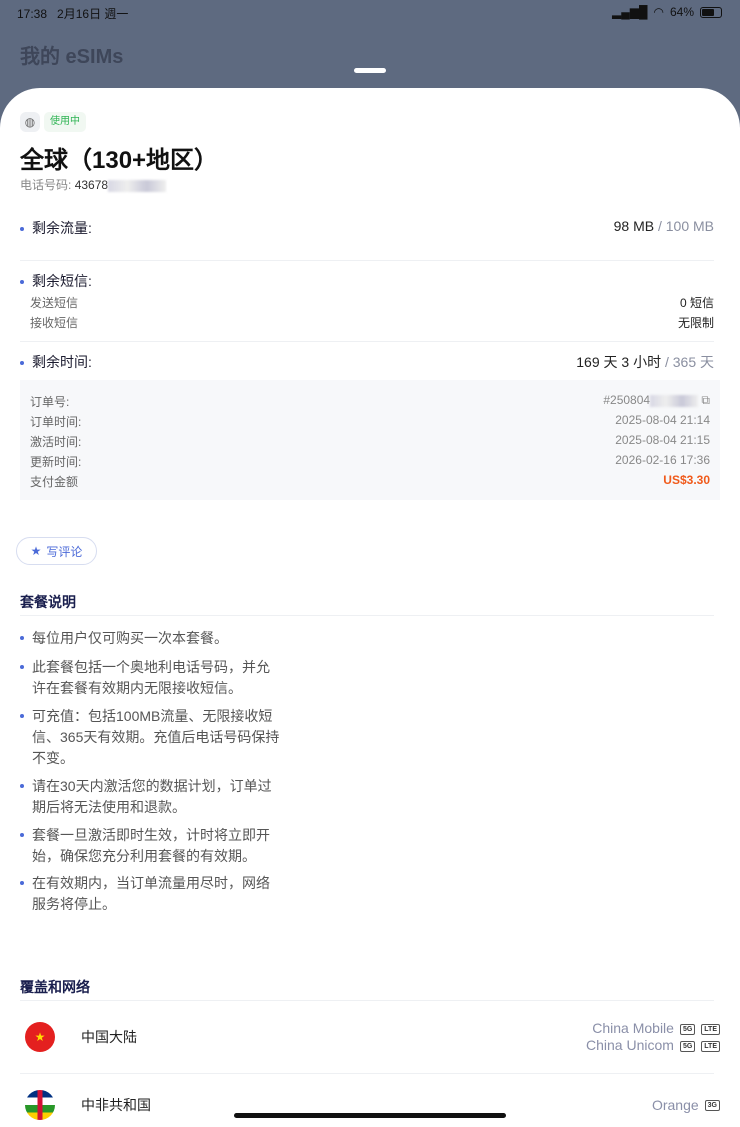 This screenshot has height=1127, width=740. I want to click on activation-time-row: 激活时间: 2025-08-04 21:15, so click(370, 441).